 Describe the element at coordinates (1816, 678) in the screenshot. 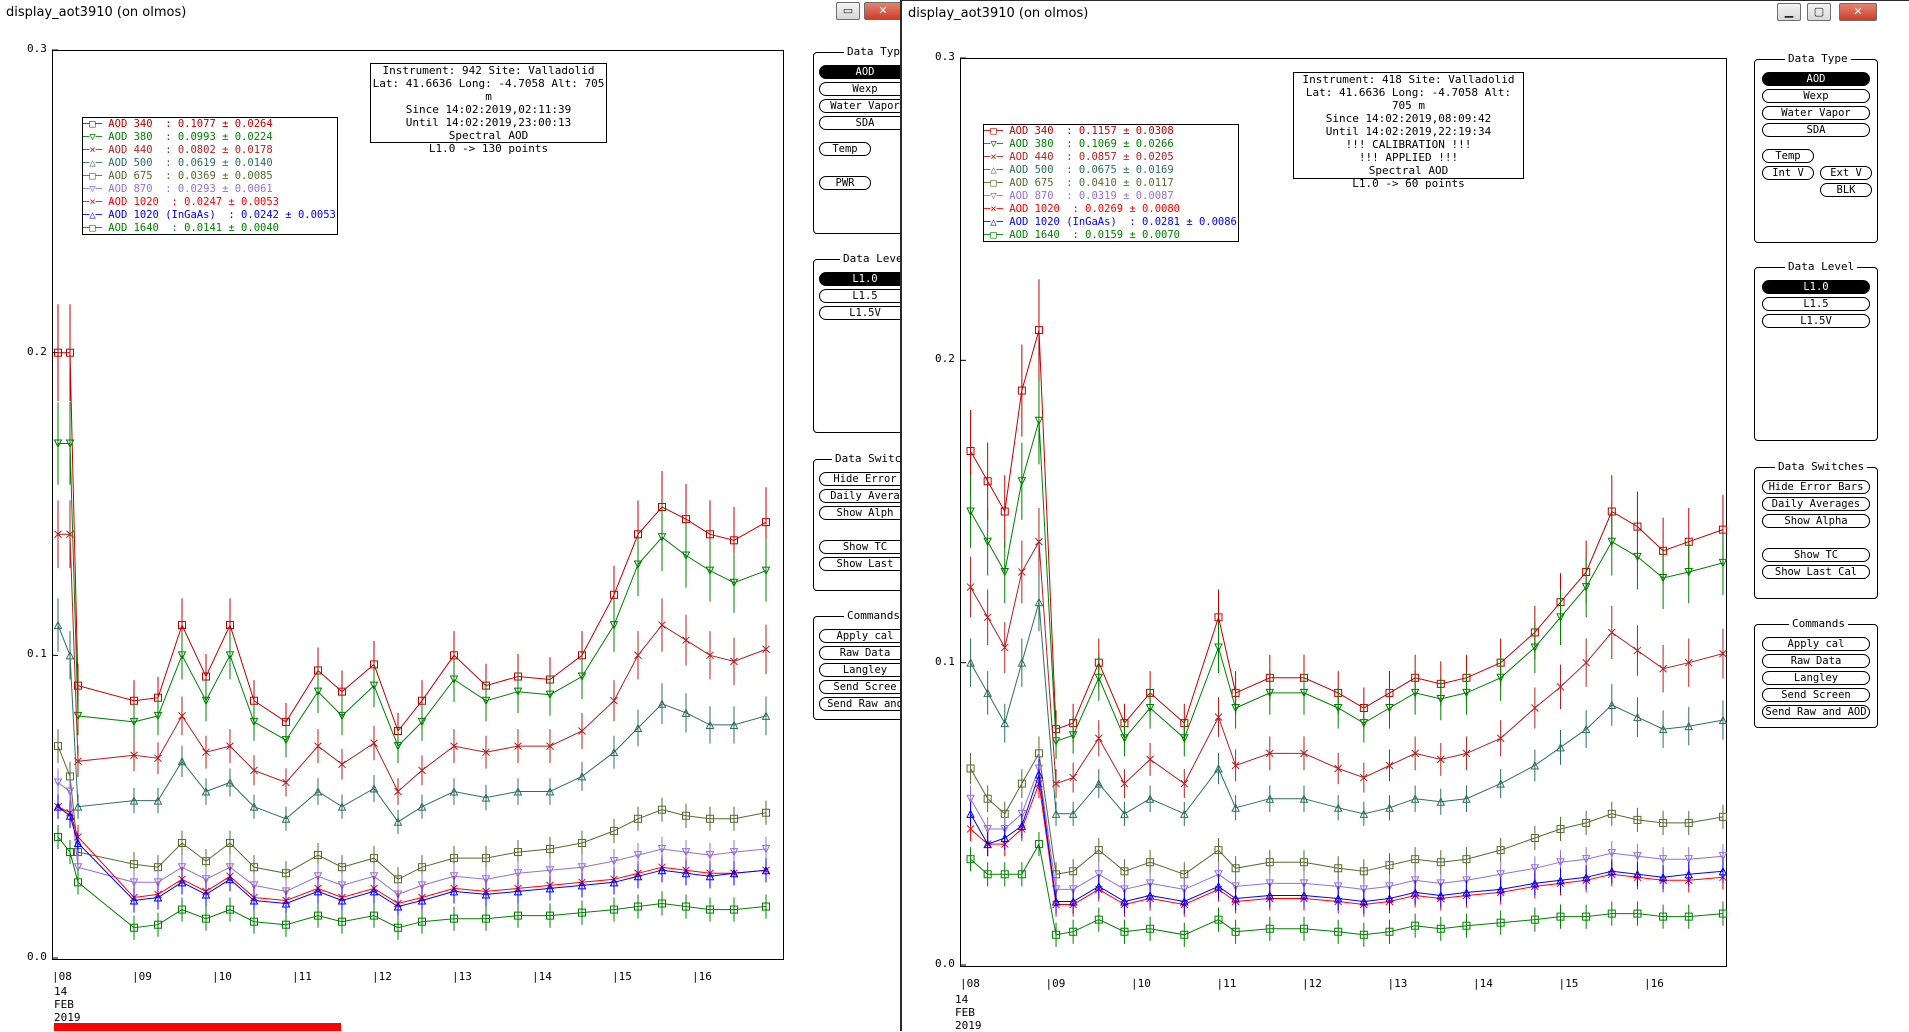

I see `right-langley-button: Langley` at that location.